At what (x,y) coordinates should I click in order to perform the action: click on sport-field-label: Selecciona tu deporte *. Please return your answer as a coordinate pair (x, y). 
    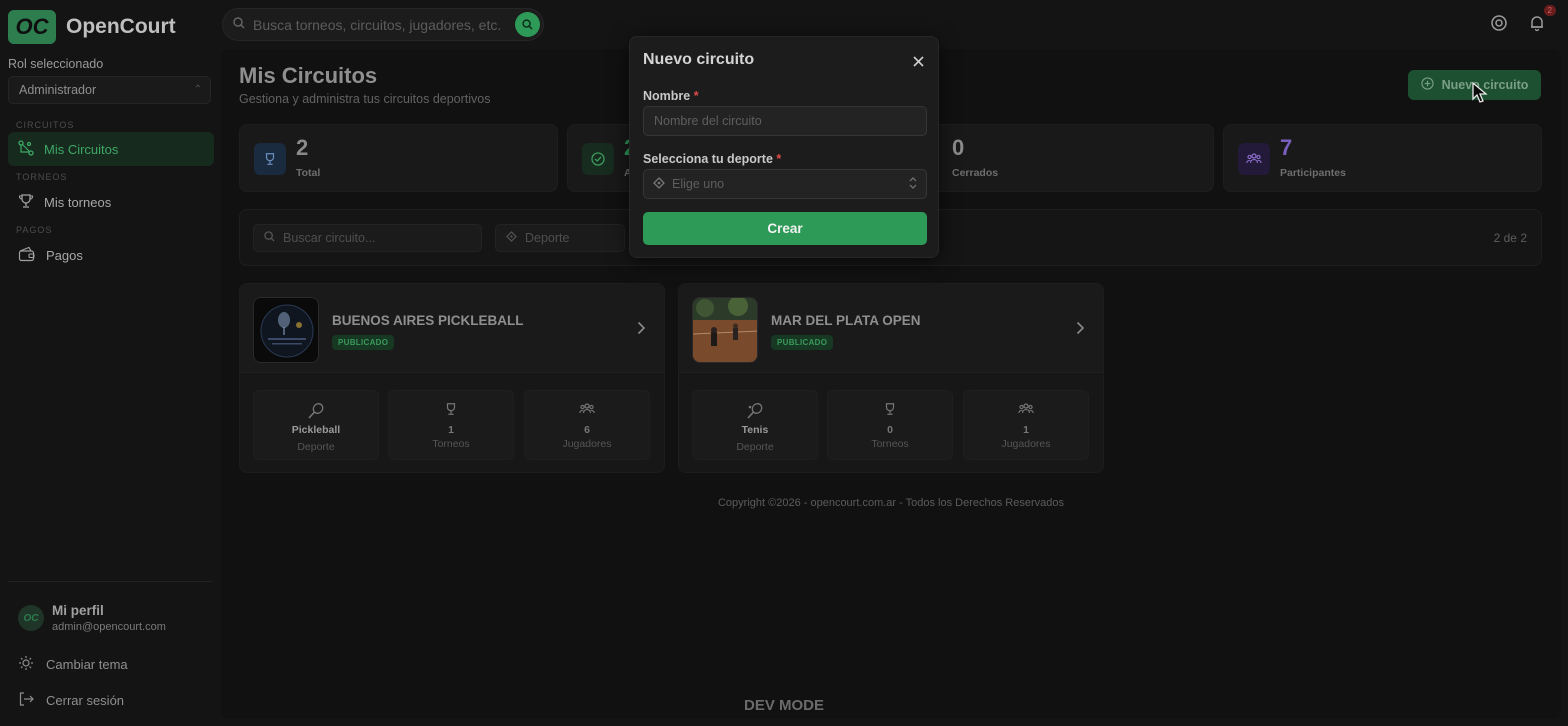
    Looking at the image, I should click on (712, 159).